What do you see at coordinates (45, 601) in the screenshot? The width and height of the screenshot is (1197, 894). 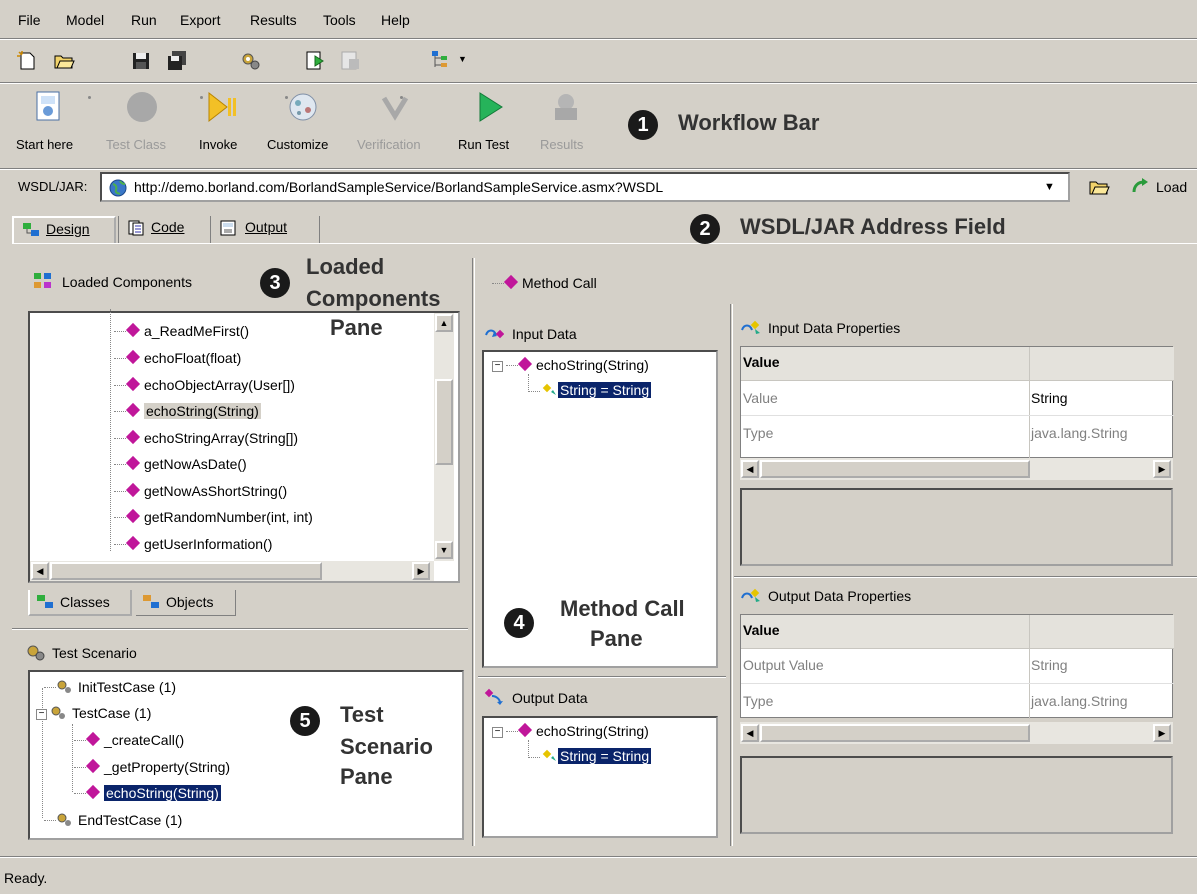 I see `classes-icon` at bounding box center [45, 601].